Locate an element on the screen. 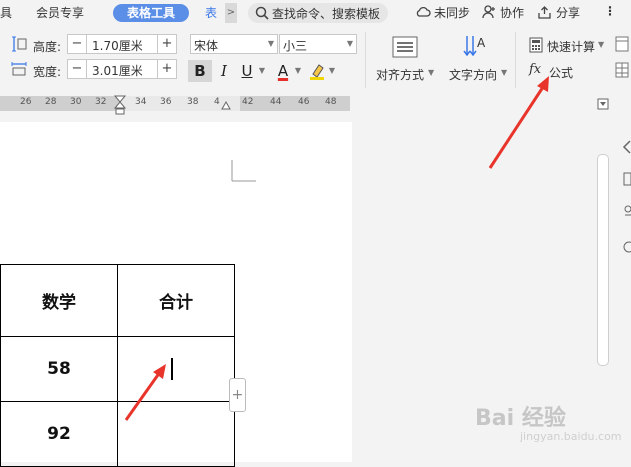  annotation-arrow-formula is located at coordinates (518, 122).